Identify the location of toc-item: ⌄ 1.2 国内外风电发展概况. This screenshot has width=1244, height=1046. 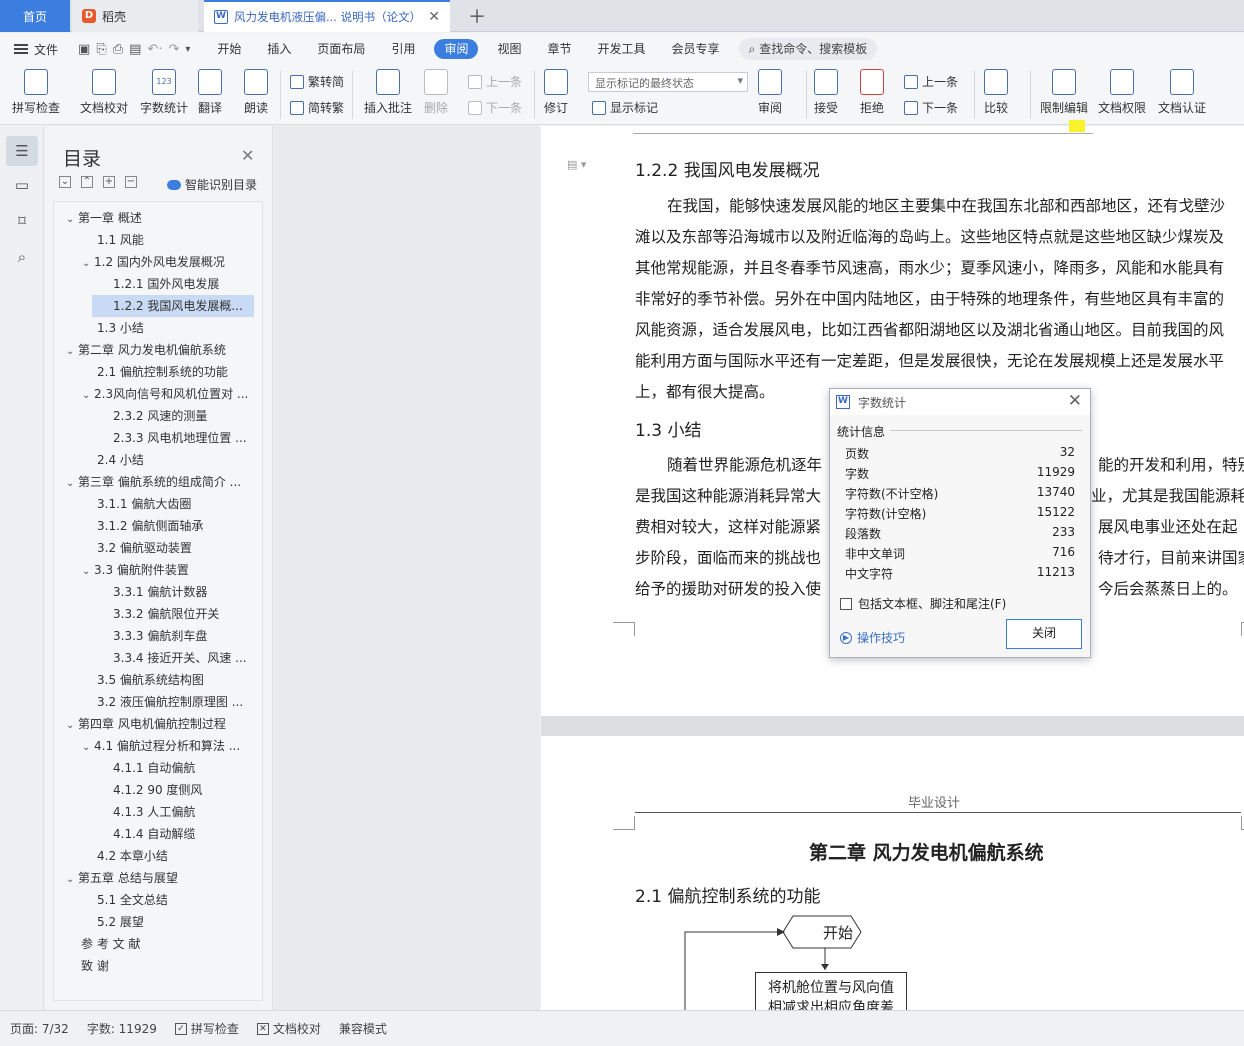
(158, 262).